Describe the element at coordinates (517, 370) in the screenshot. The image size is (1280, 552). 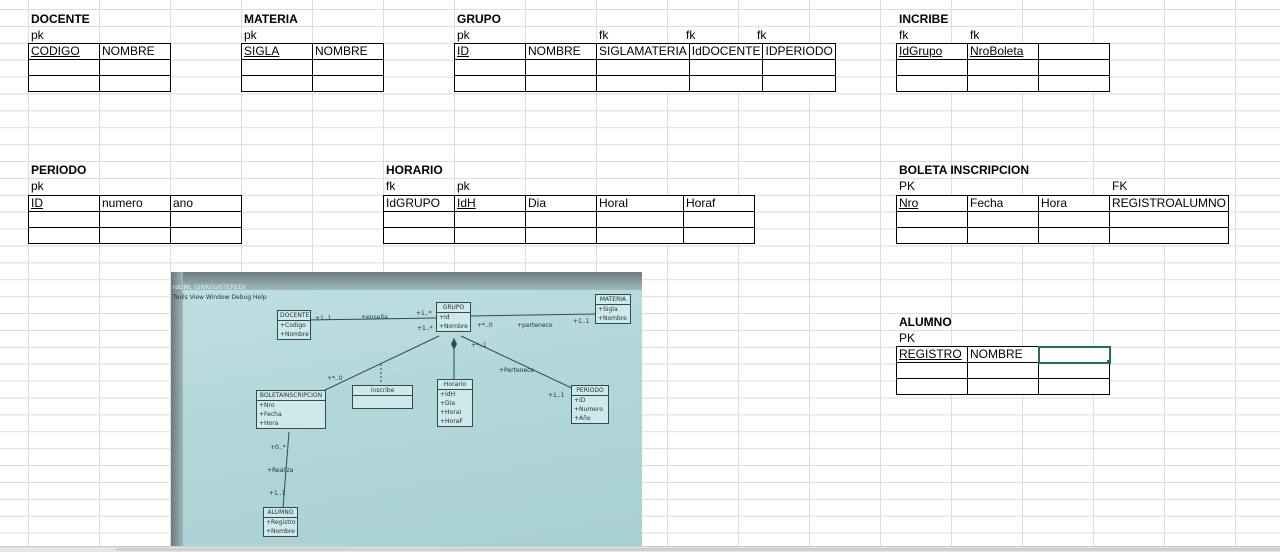
I see `assoc-label-pertenece2: +Pertenece` at that location.